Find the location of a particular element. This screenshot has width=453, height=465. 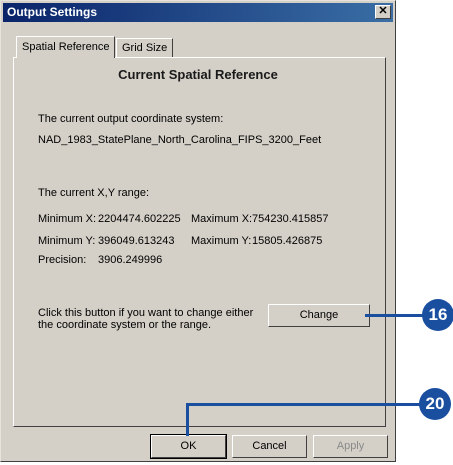

precision-label: Precision: is located at coordinates (62, 260).